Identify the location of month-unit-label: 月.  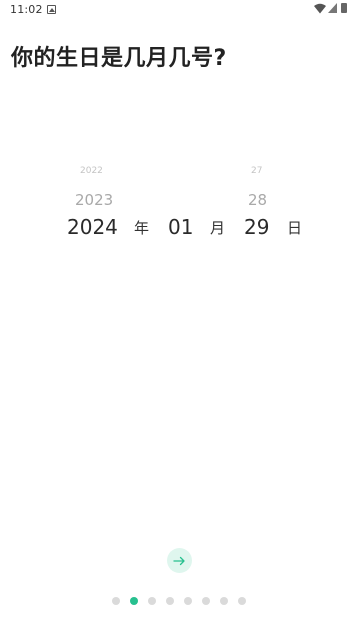
(218, 228).